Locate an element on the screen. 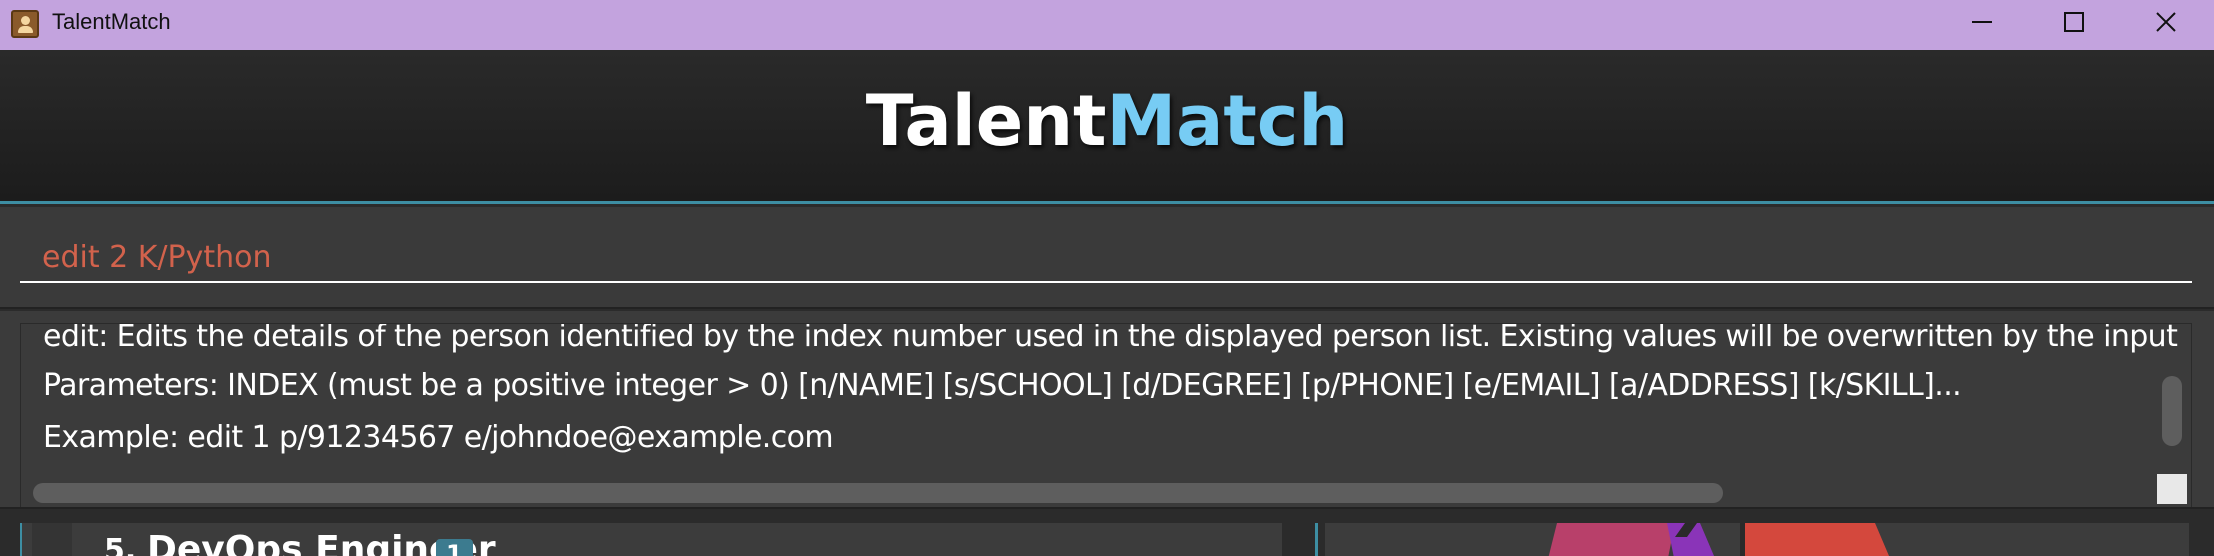  close-icon is located at coordinates (2166, 22).